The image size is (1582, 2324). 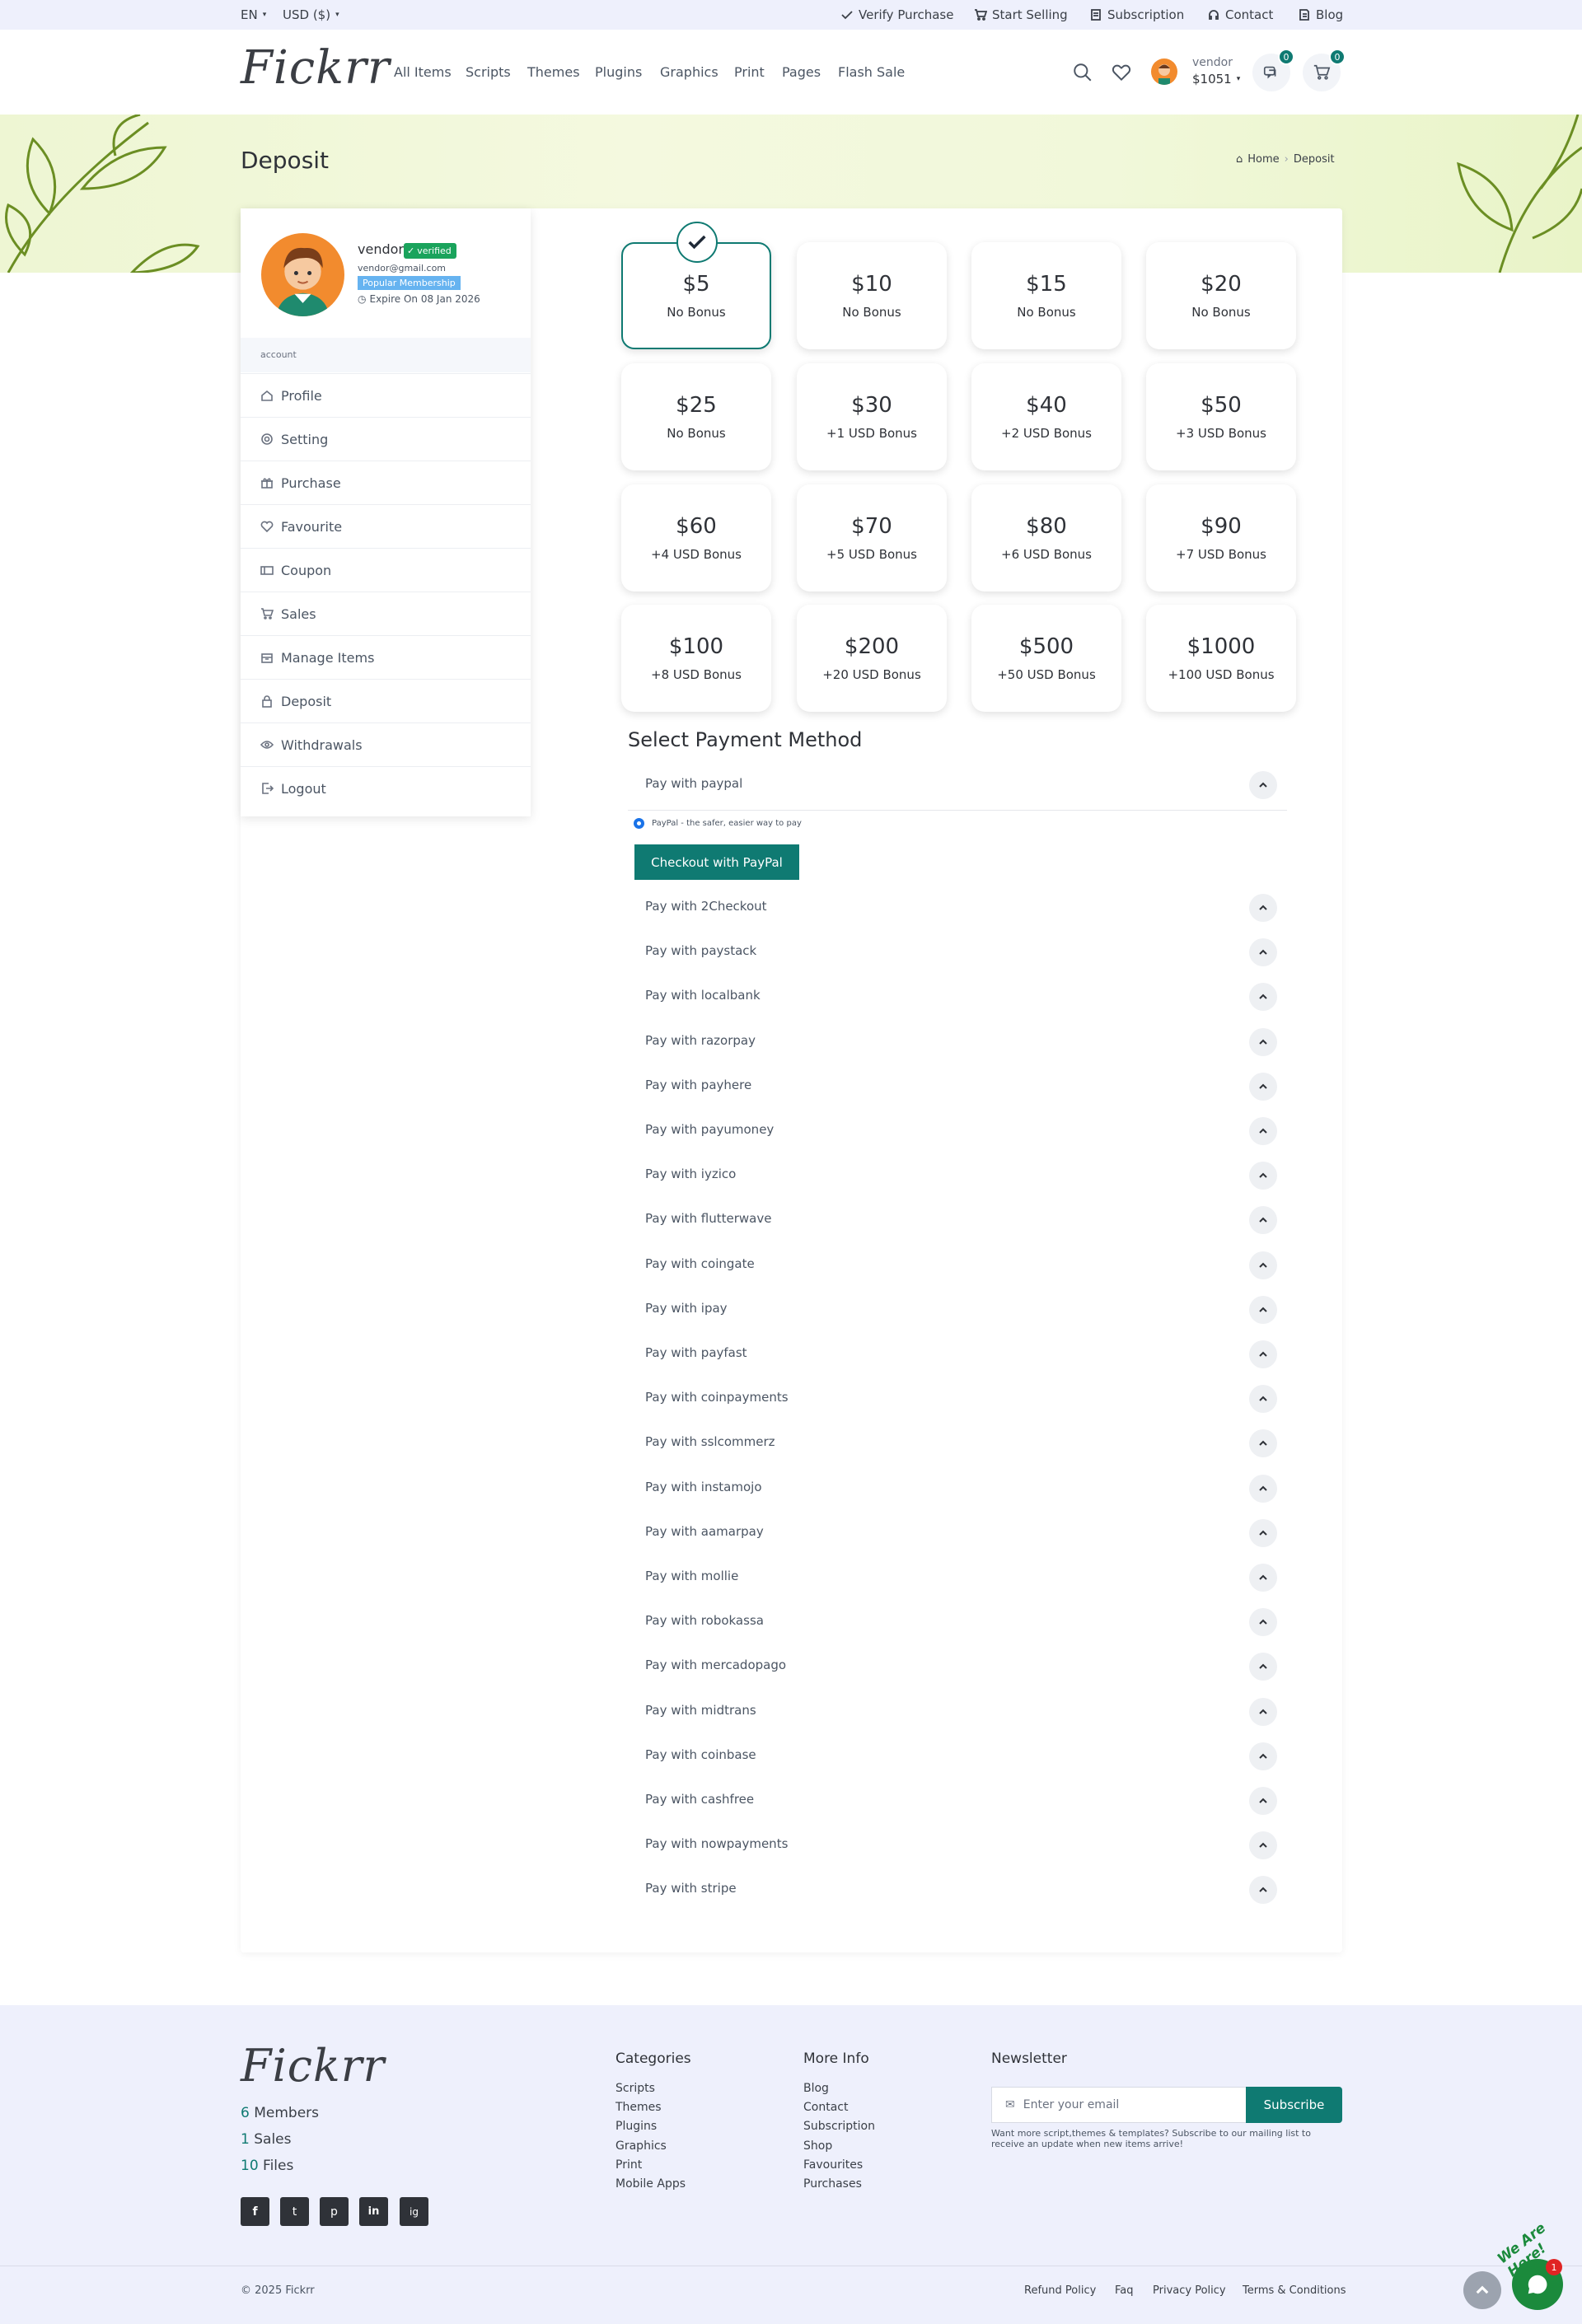 What do you see at coordinates (386, 657) in the screenshot?
I see `sidebar-item-manage-items: Manage Items` at bounding box center [386, 657].